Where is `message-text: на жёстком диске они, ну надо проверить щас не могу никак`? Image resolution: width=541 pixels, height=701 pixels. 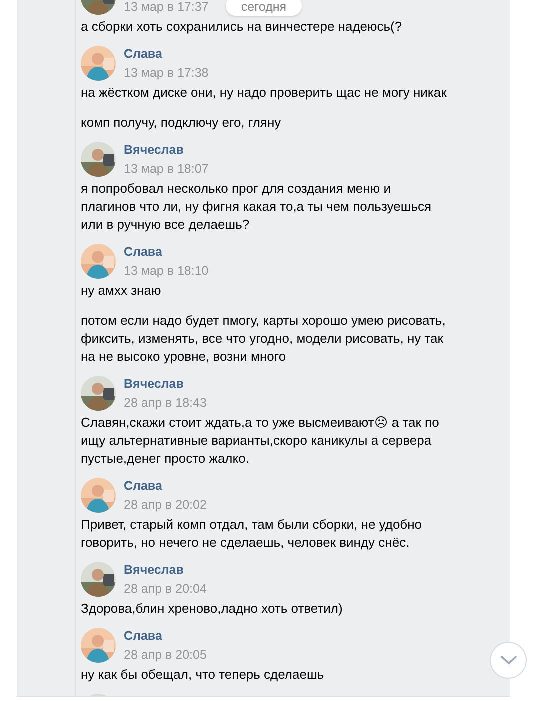
message-text: на жёстком диске они, ну надо проверить щас не могу никак is located at coordinates (264, 93).